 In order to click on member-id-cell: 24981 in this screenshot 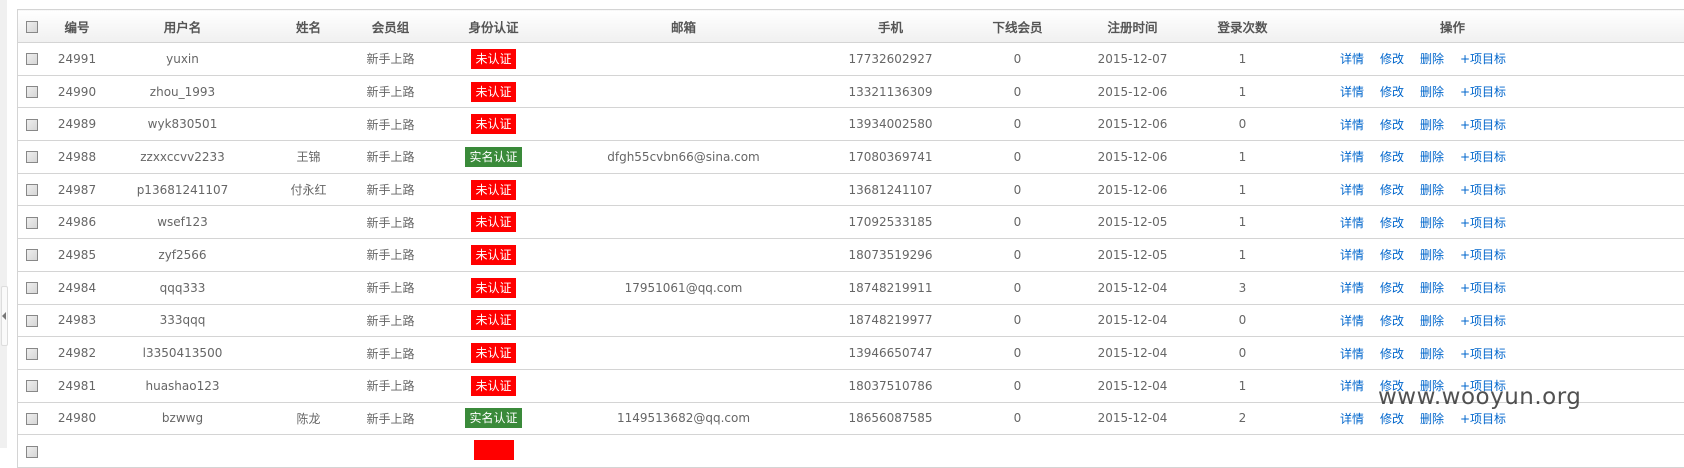, I will do `click(77, 385)`.